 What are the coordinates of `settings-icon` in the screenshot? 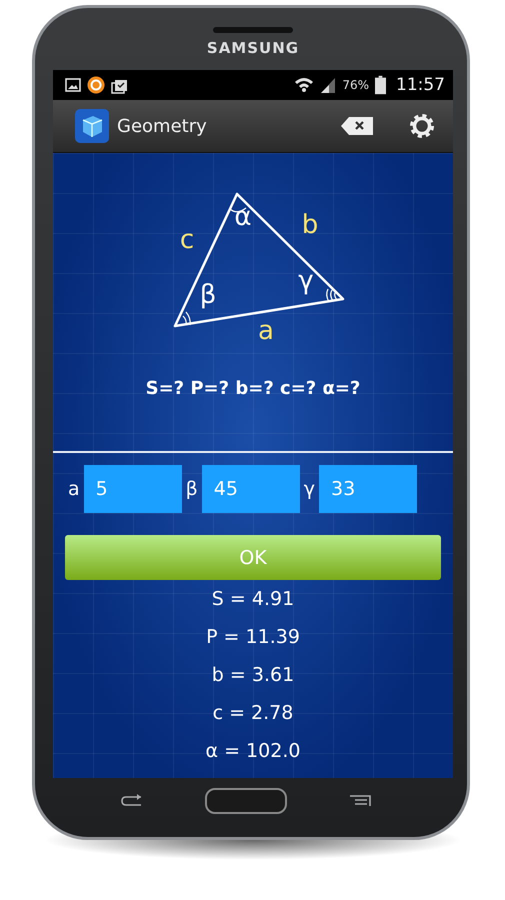 It's located at (422, 126).